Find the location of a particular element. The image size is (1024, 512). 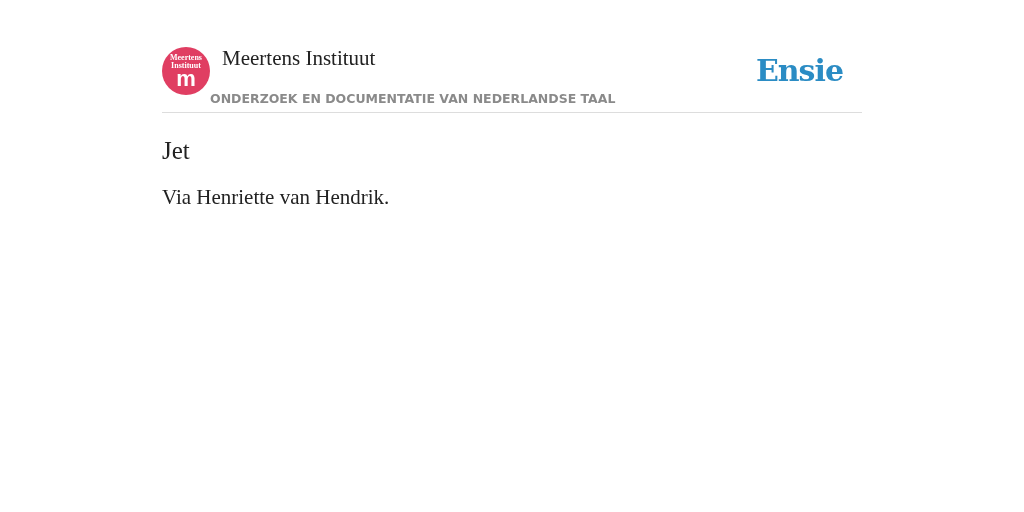

brand-logo: Ensie is located at coordinates (799, 70).